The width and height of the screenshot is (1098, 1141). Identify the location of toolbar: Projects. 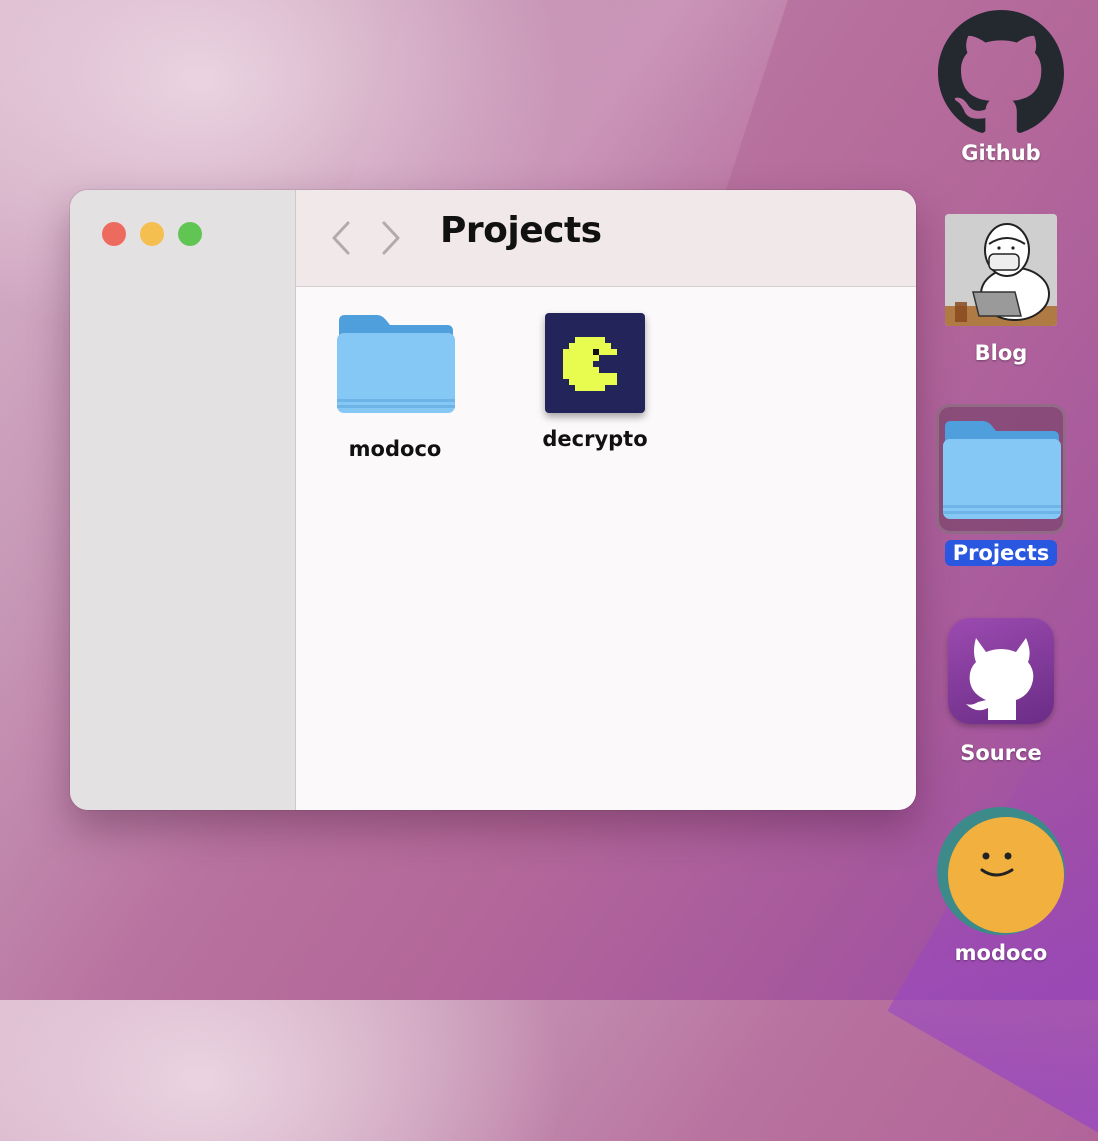
(606, 238).